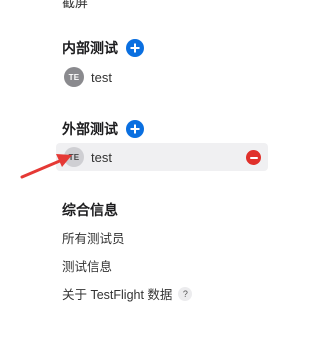 The image size is (320, 337). I want to click on clipped-top-label: 截屏, so click(75, 5).